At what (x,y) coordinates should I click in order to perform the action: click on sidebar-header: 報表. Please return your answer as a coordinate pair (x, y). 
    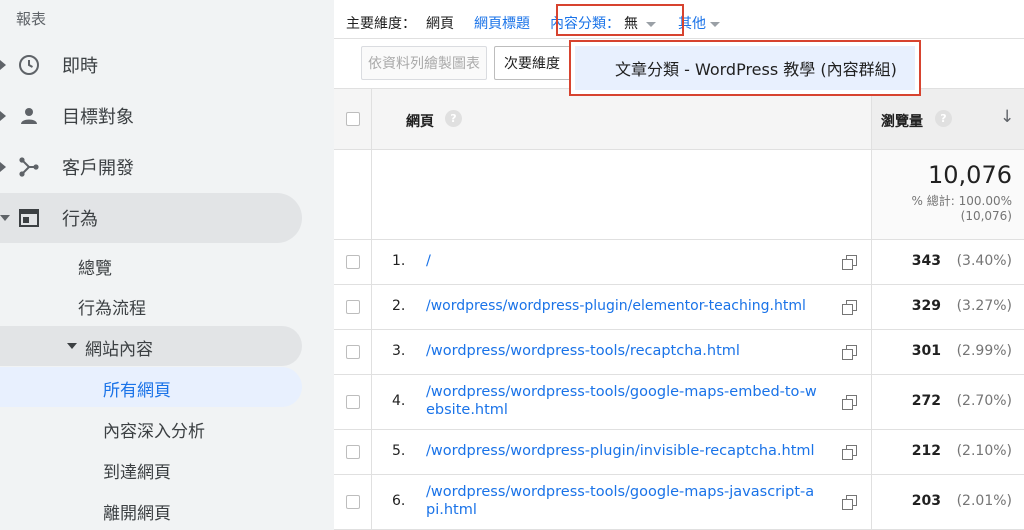
    Looking at the image, I should click on (31, 19).